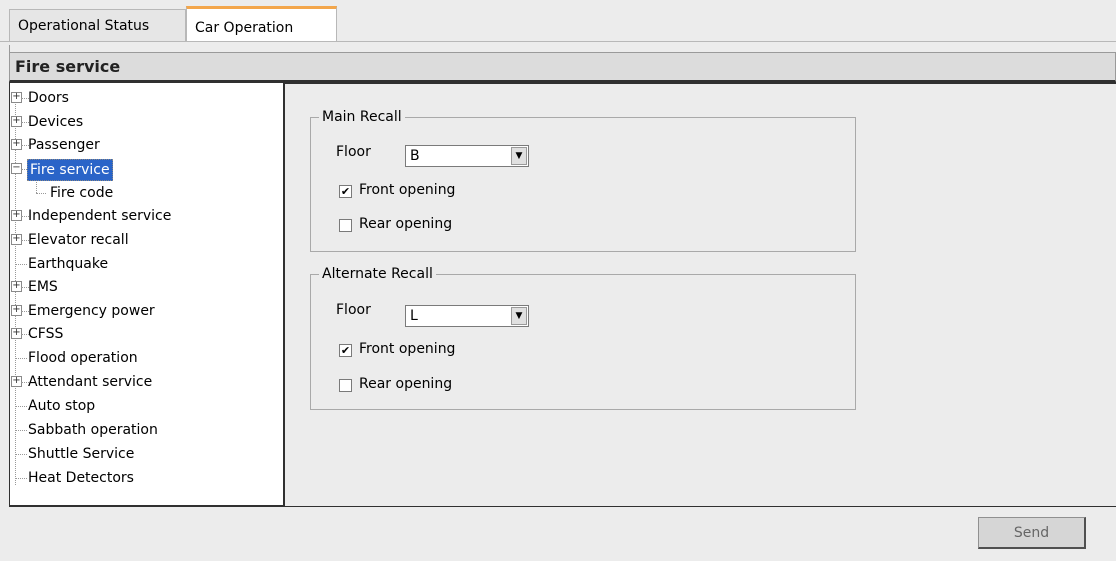 The image size is (1116, 561). Describe the element at coordinates (64, 145) in the screenshot. I see `tree-item-label: Passenger` at that location.